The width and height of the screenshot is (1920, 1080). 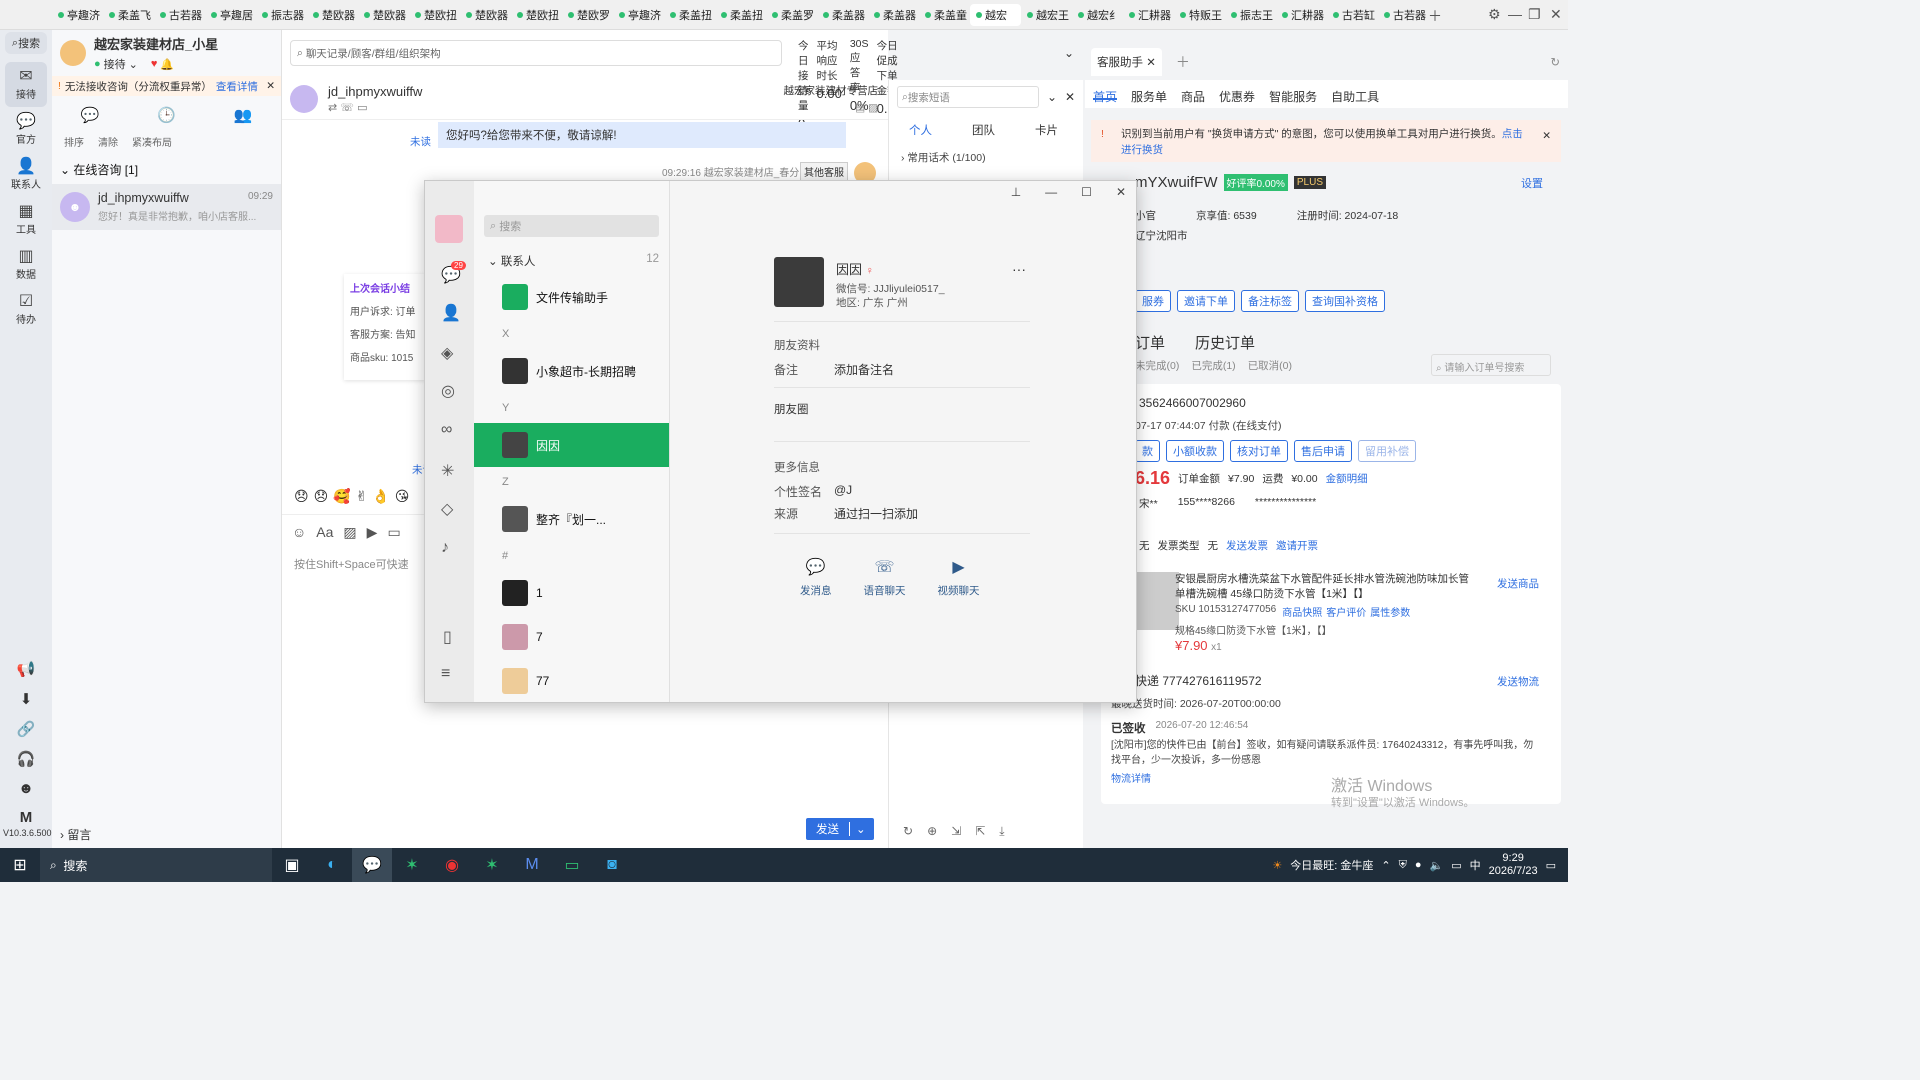 What do you see at coordinates (281, 15) in the screenshot?
I see `tab-item: 振志器` at bounding box center [281, 15].